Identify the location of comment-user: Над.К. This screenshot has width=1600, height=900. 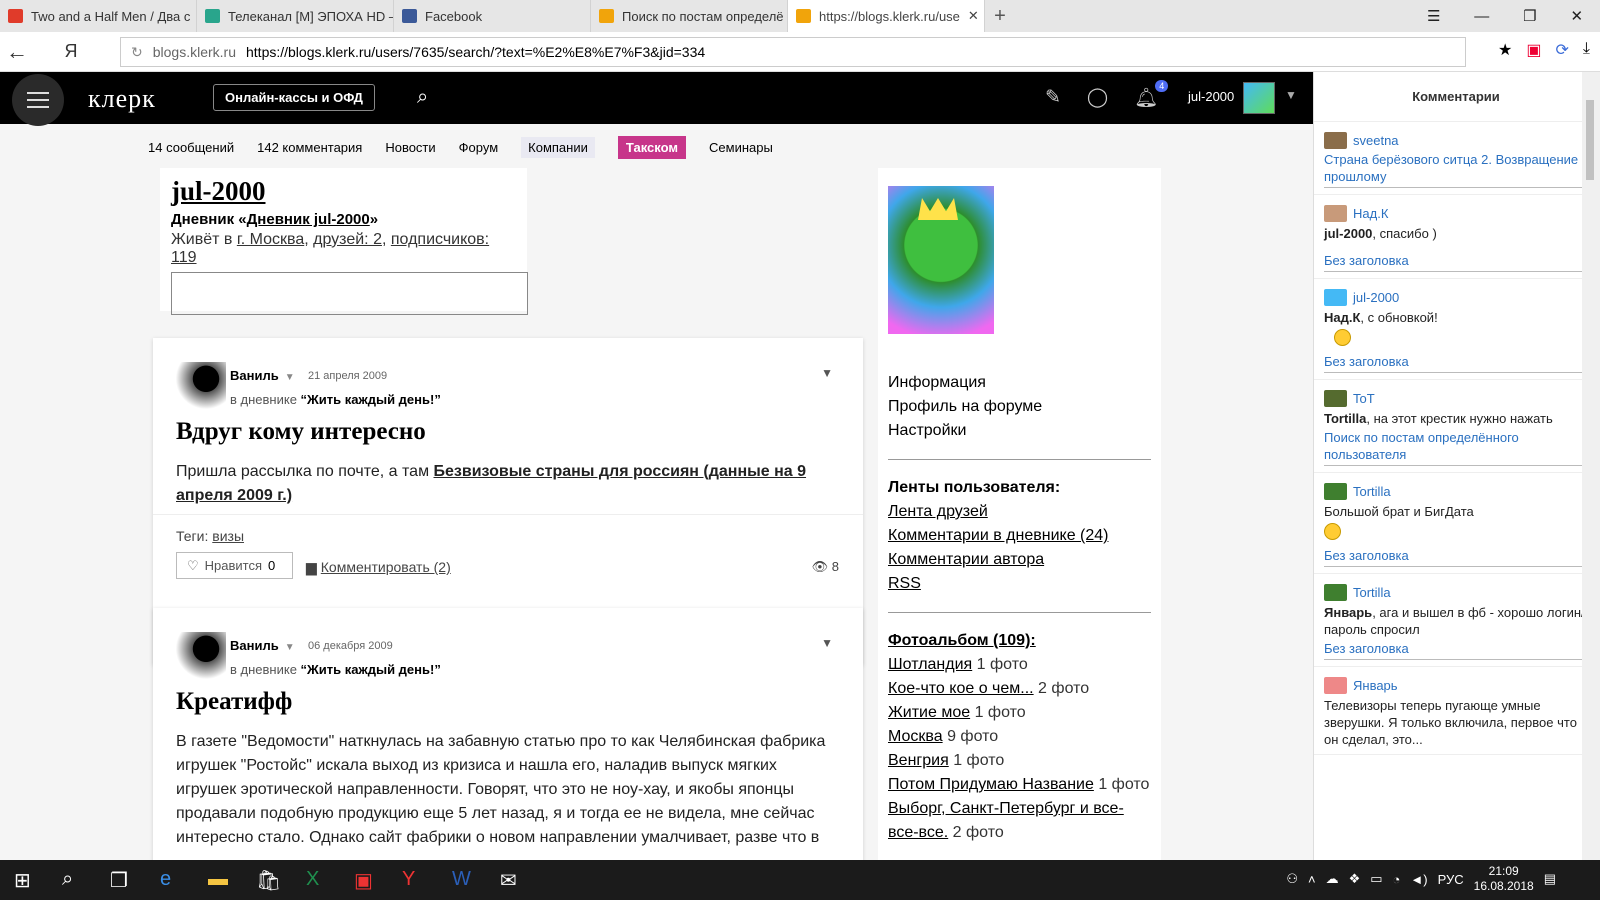
(1370, 213).